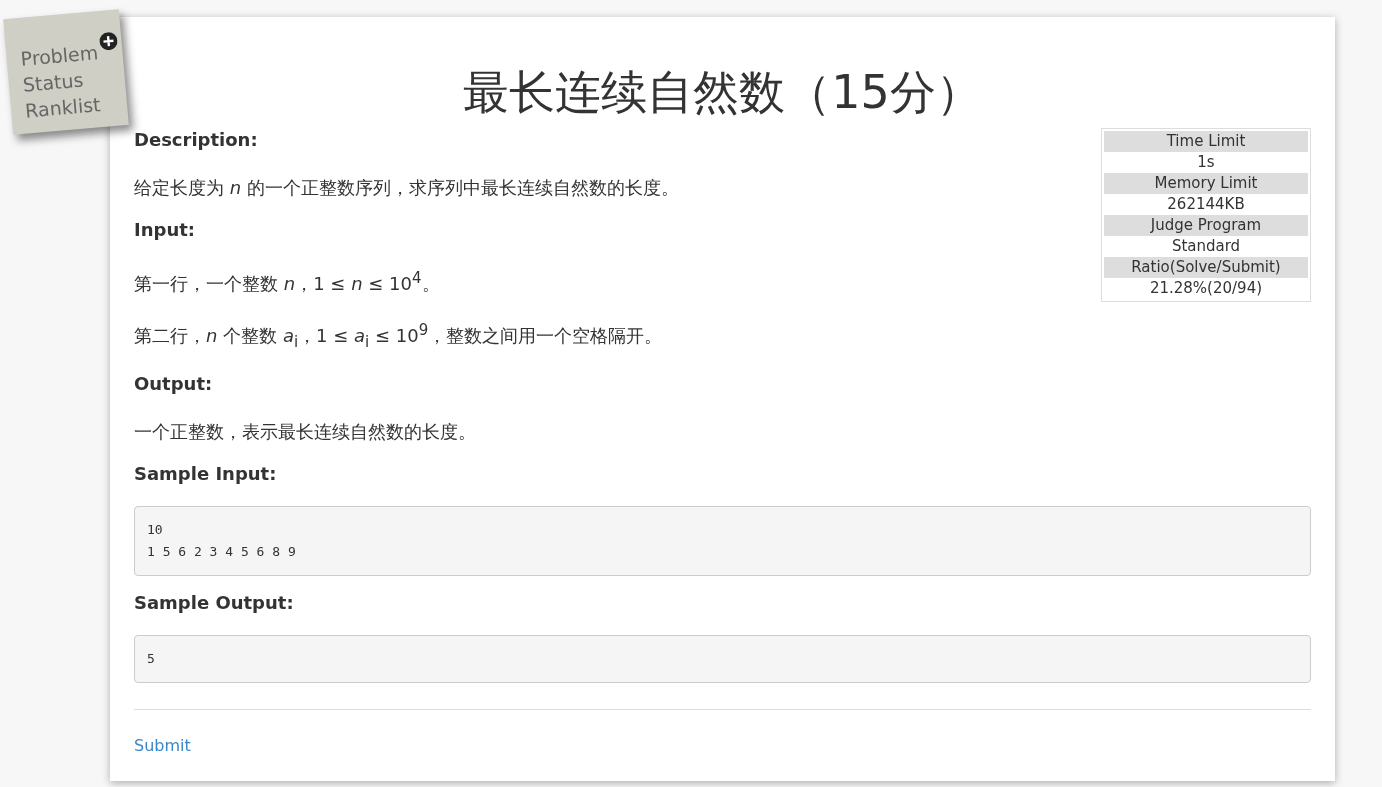  Describe the element at coordinates (1206, 162) in the screenshot. I see `info-value: 1s` at that location.